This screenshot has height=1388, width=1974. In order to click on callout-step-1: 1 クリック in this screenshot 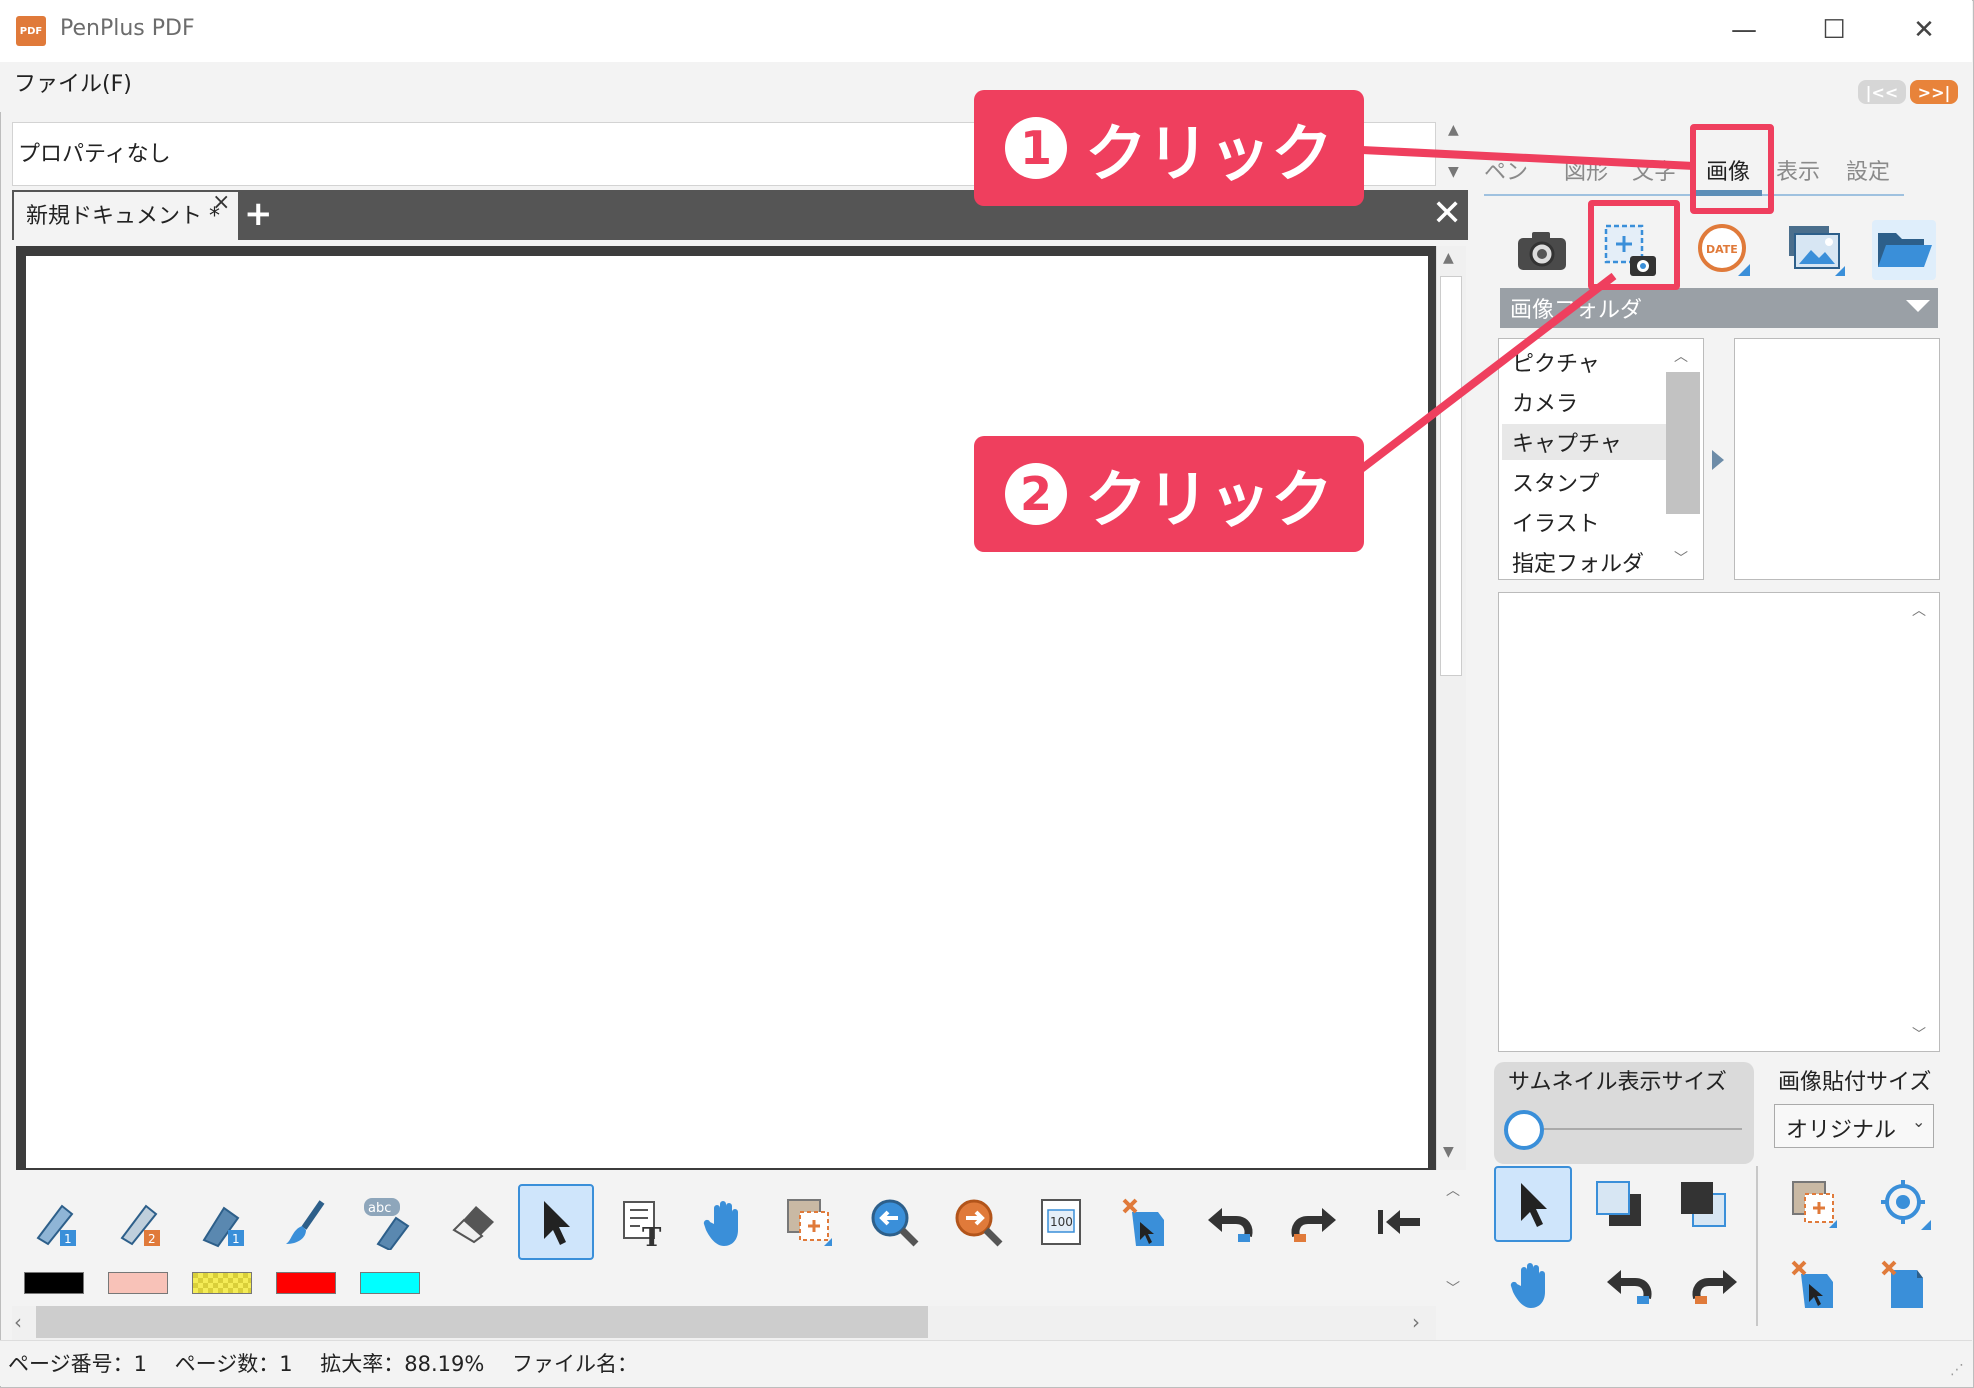, I will do `click(1169, 148)`.